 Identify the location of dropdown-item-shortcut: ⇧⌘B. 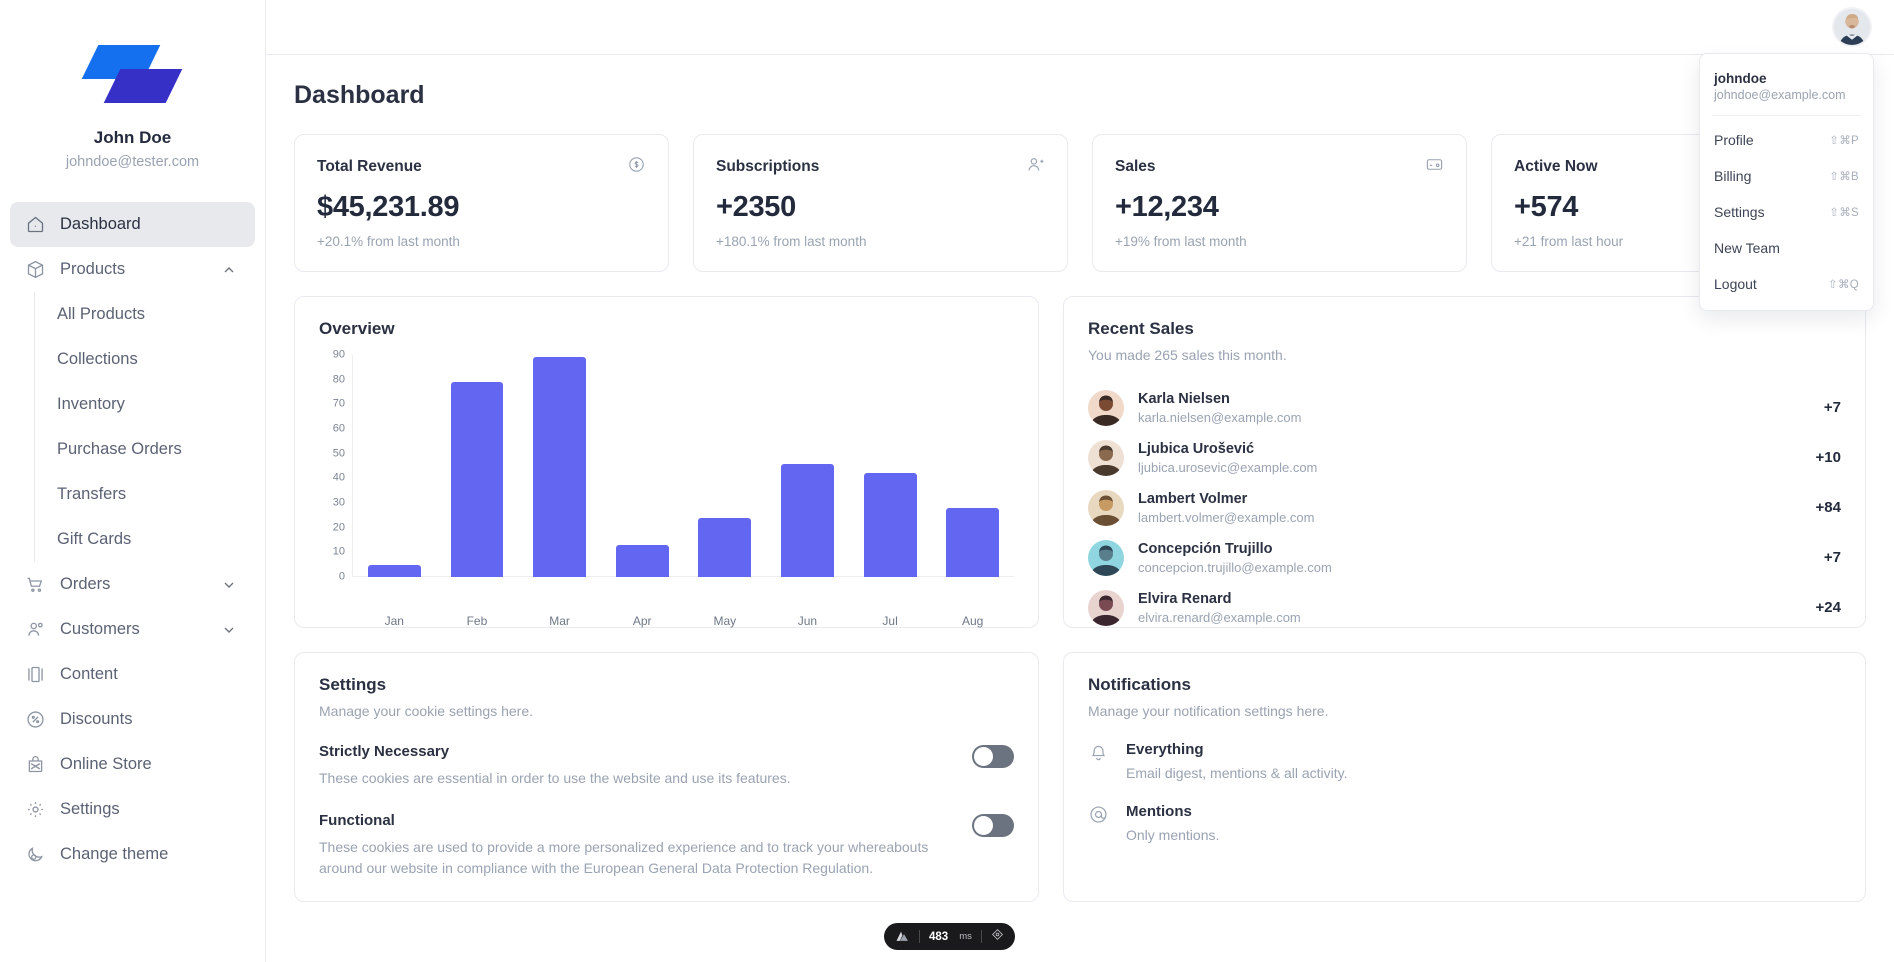
(1844, 177).